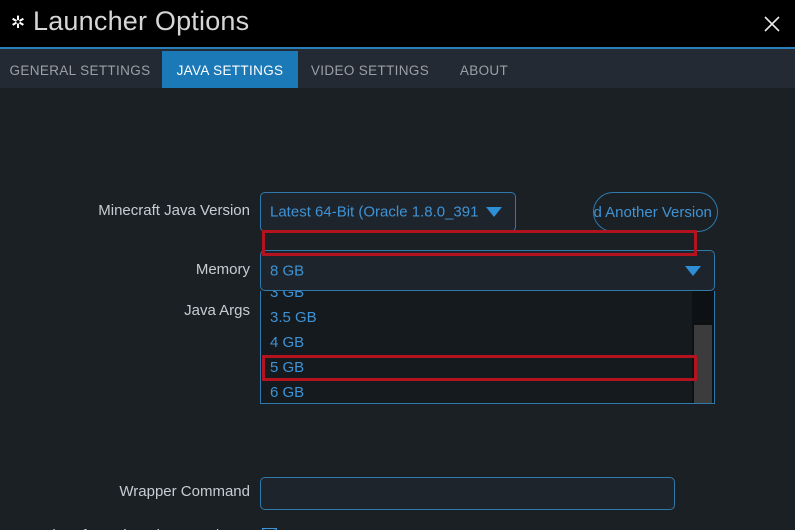  I want to click on close-button, so click(772, 24).